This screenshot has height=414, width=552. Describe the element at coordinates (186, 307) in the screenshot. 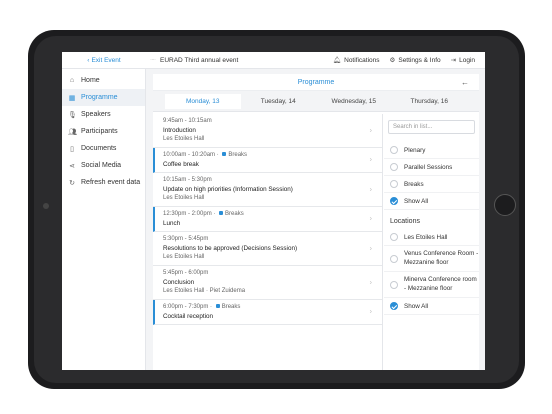

I see `session-time: 6:00pm - 7:30pm` at that location.